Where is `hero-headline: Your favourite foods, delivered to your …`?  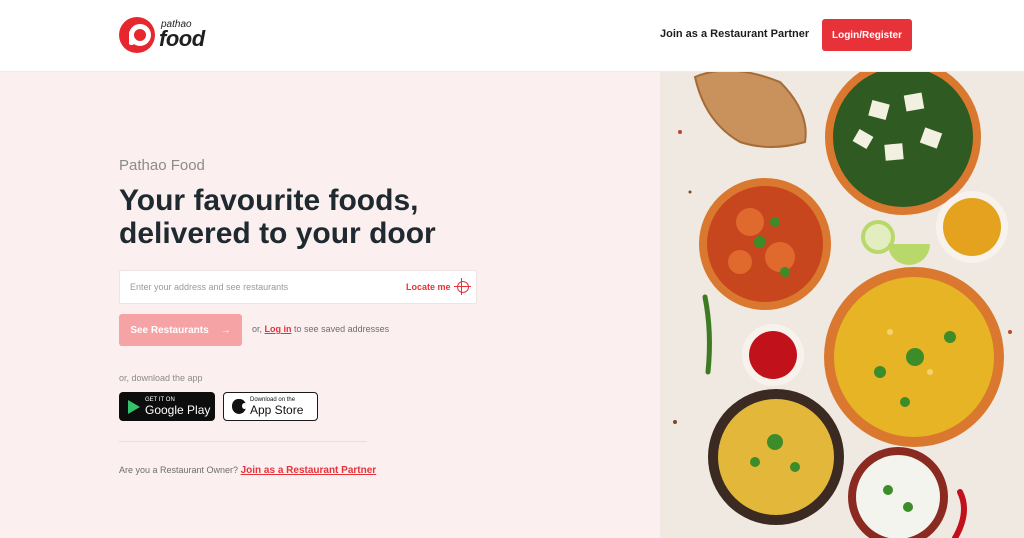 hero-headline: Your favourite foods, delivered to your … is located at coordinates (339, 217).